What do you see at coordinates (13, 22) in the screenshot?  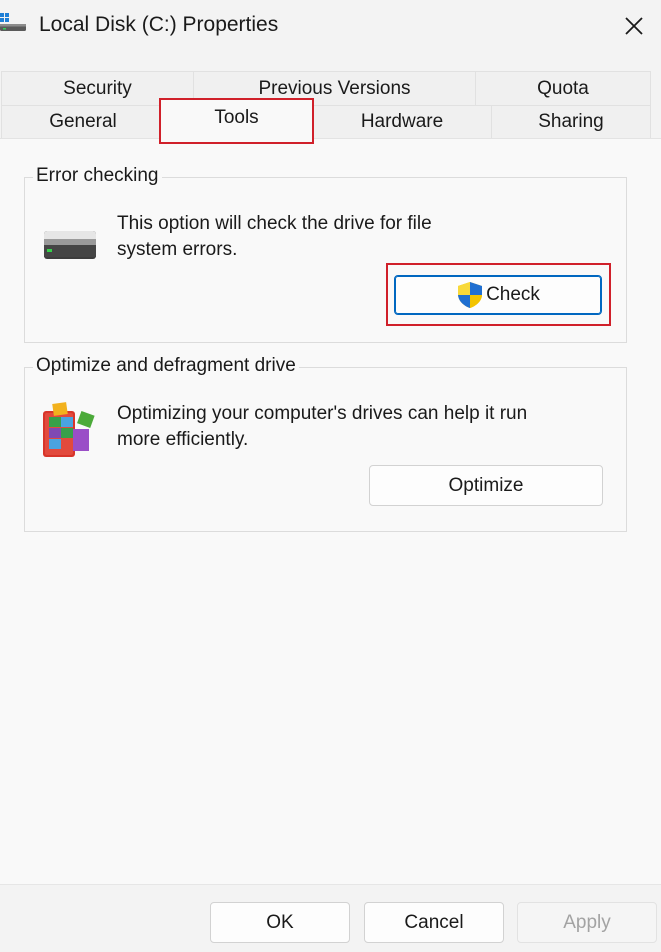 I see `drive-icon` at bounding box center [13, 22].